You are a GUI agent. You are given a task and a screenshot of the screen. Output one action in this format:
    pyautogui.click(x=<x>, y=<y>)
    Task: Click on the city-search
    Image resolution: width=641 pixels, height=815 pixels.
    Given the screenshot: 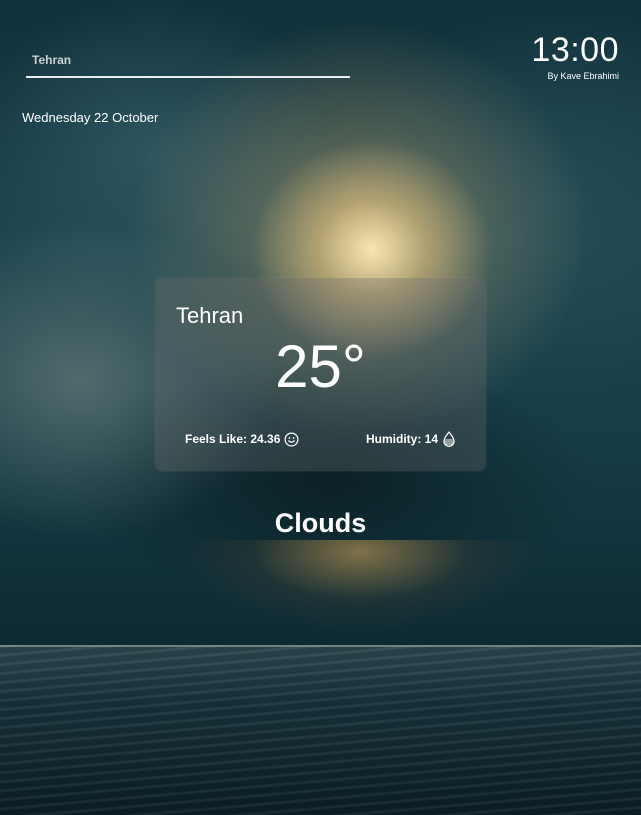 What is the action you would take?
    pyautogui.click(x=188, y=61)
    